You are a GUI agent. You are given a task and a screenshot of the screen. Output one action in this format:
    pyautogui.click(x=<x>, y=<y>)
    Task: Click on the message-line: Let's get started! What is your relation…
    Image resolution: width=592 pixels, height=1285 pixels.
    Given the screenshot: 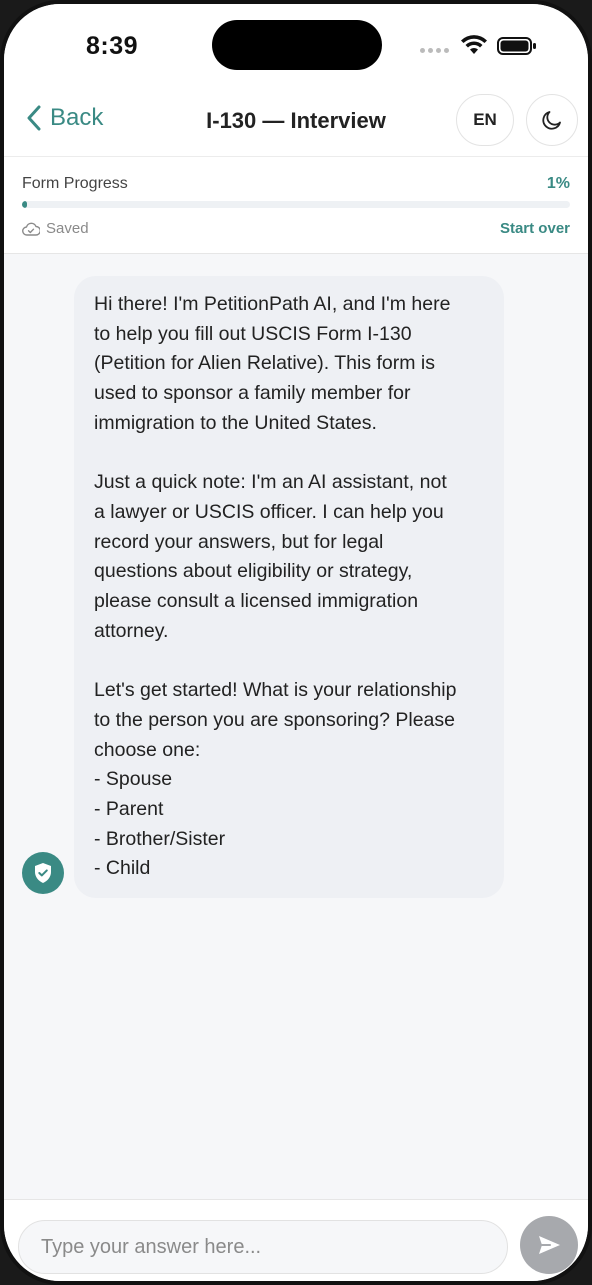 What is the action you would take?
    pyautogui.click(x=275, y=690)
    